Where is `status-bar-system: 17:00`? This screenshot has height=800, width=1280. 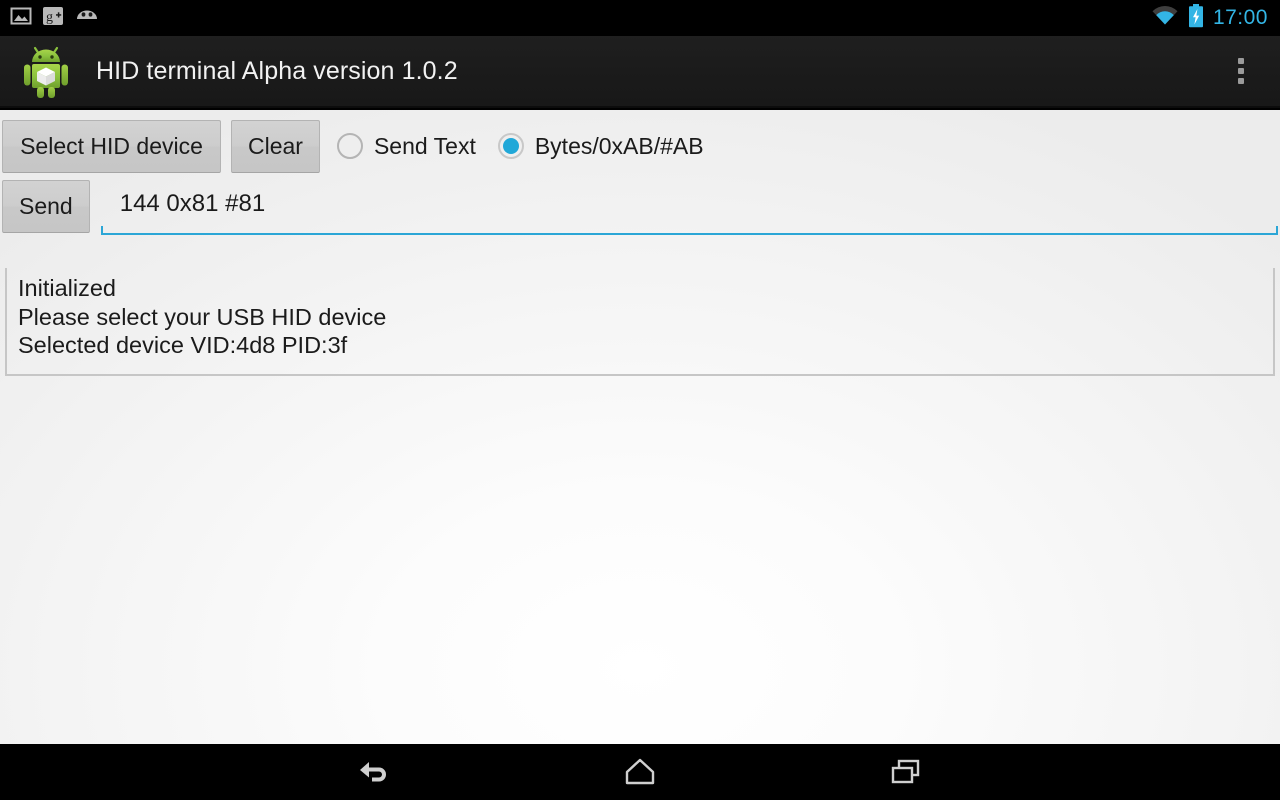
status-bar-system: 17:00 is located at coordinates (1209, 18).